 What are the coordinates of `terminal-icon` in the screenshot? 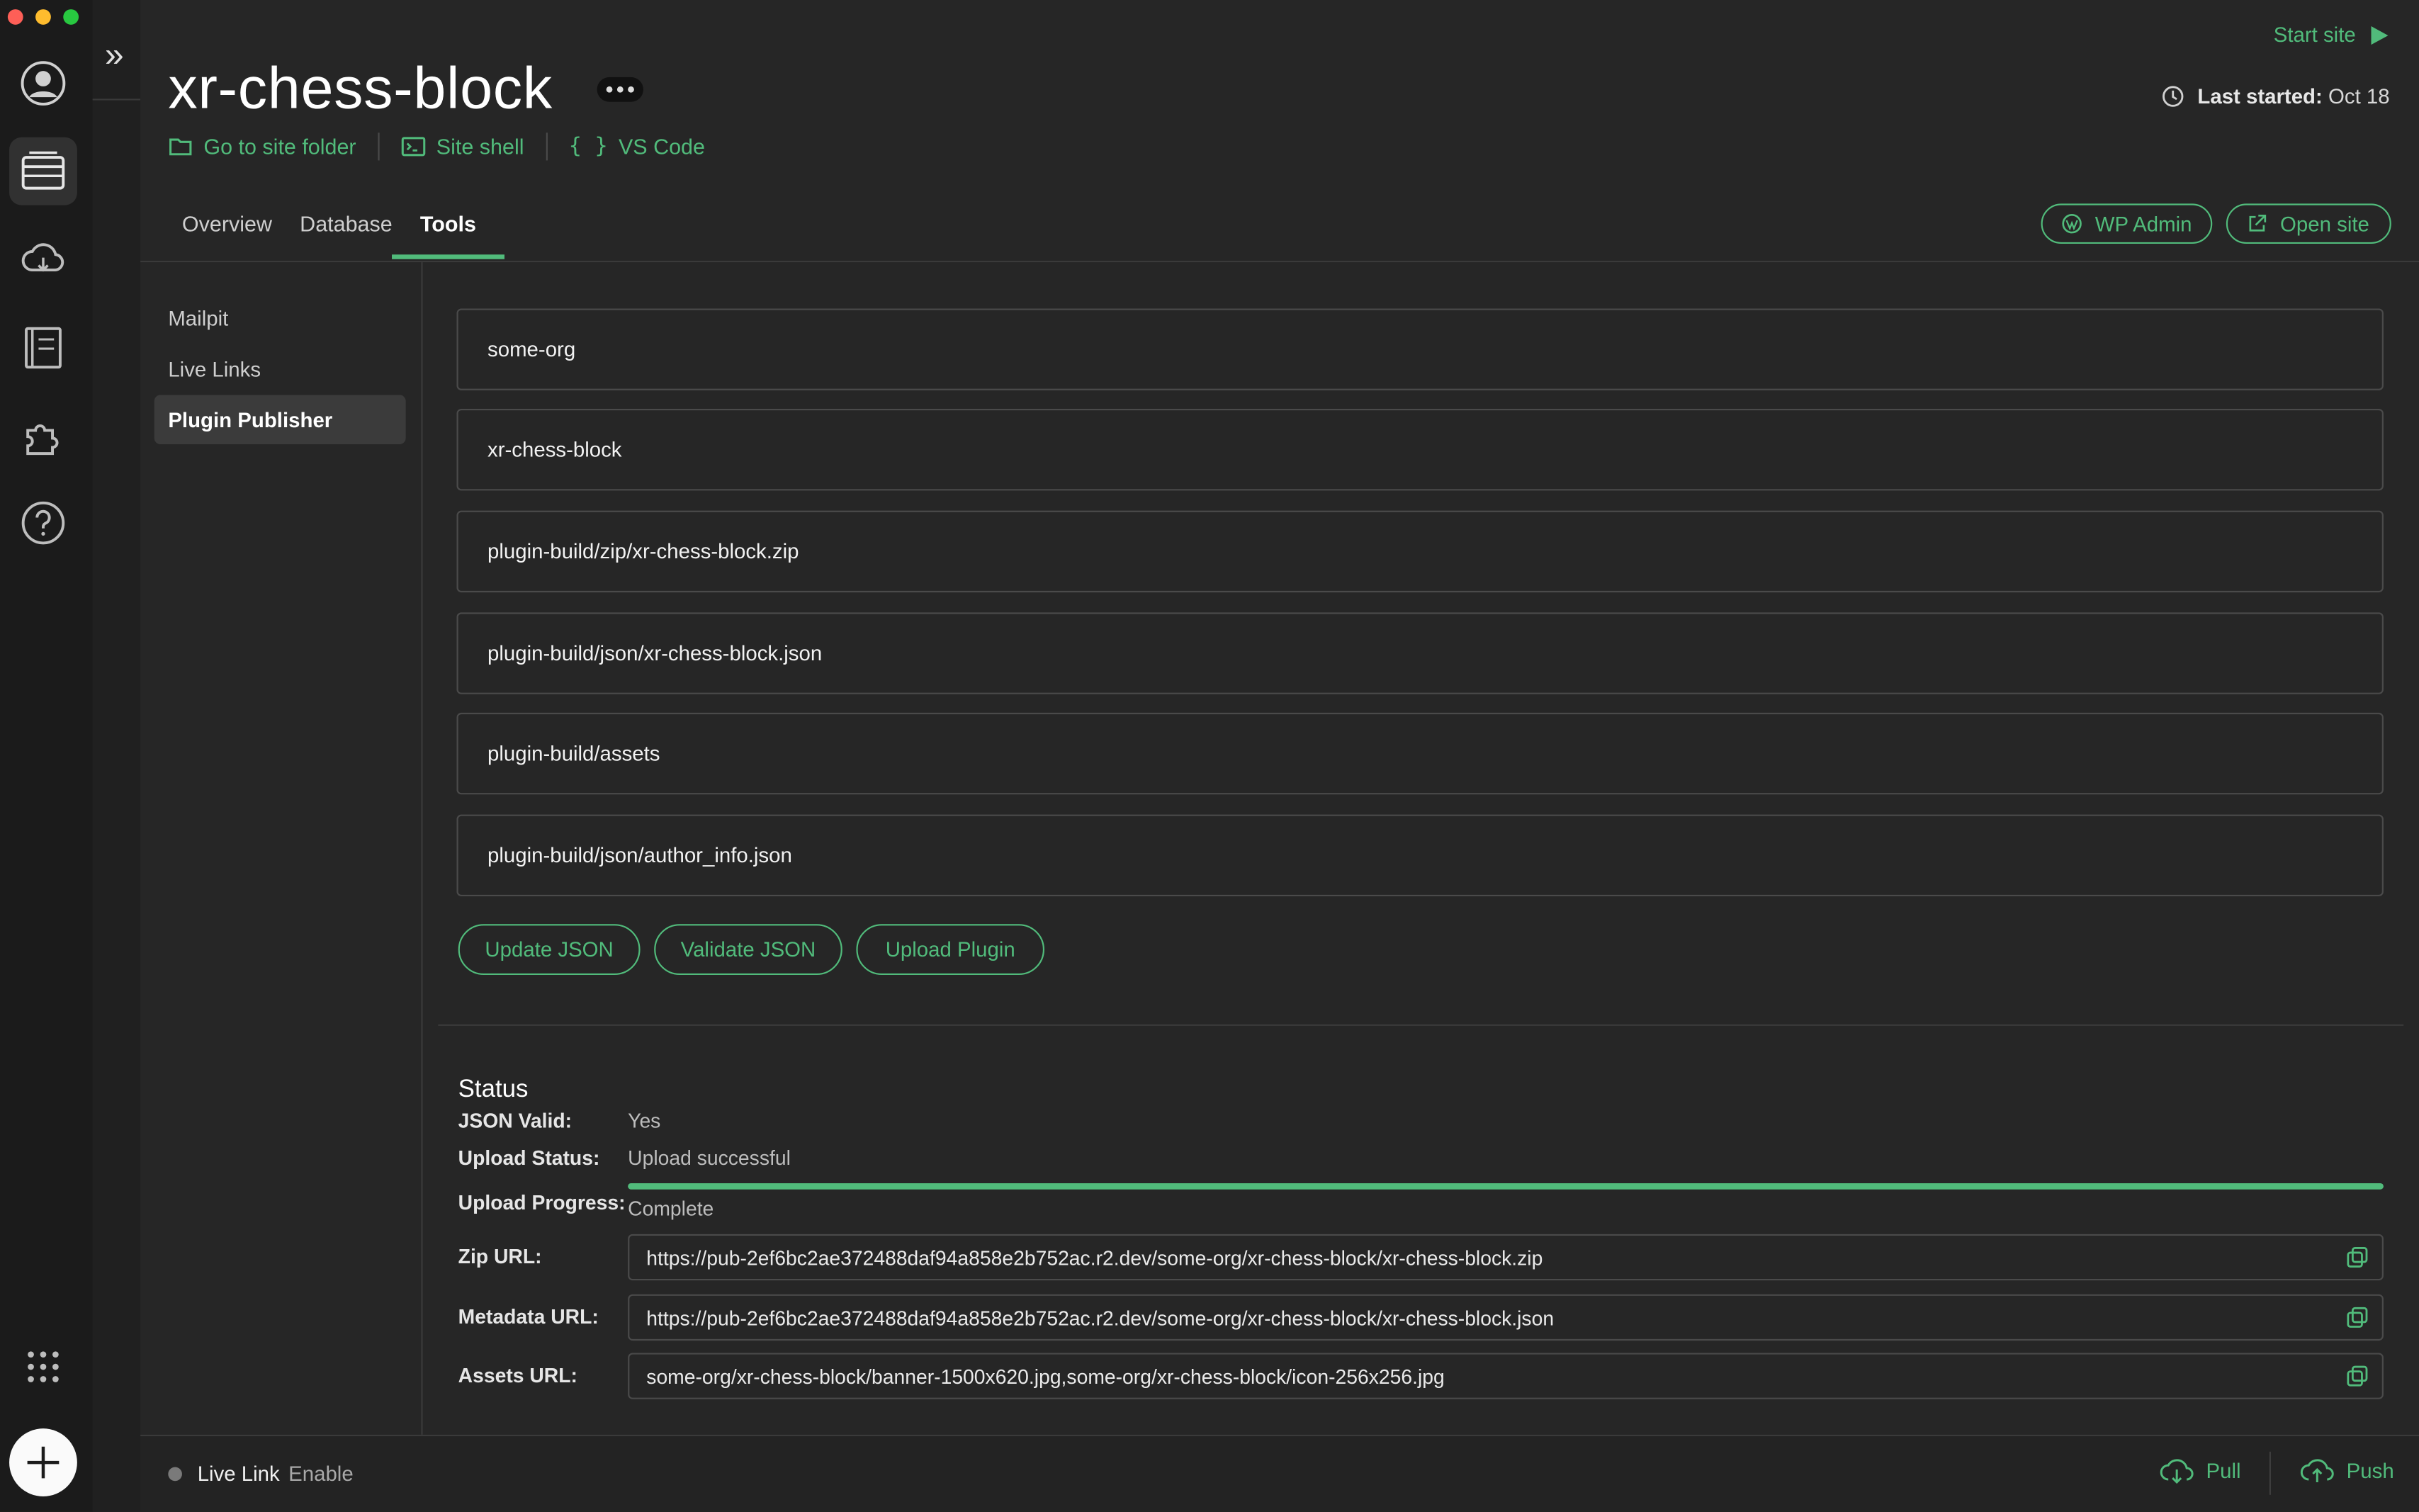 It's located at (413, 147).